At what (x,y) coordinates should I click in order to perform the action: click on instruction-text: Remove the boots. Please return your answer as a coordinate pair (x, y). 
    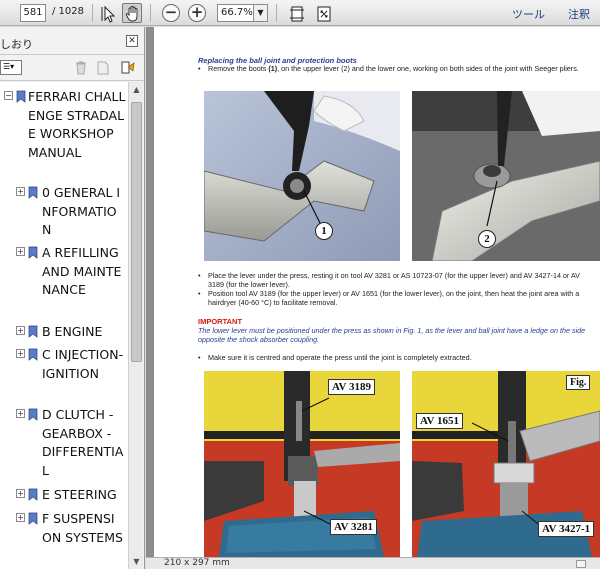
    Looking at the image, I should click on (238, 68).